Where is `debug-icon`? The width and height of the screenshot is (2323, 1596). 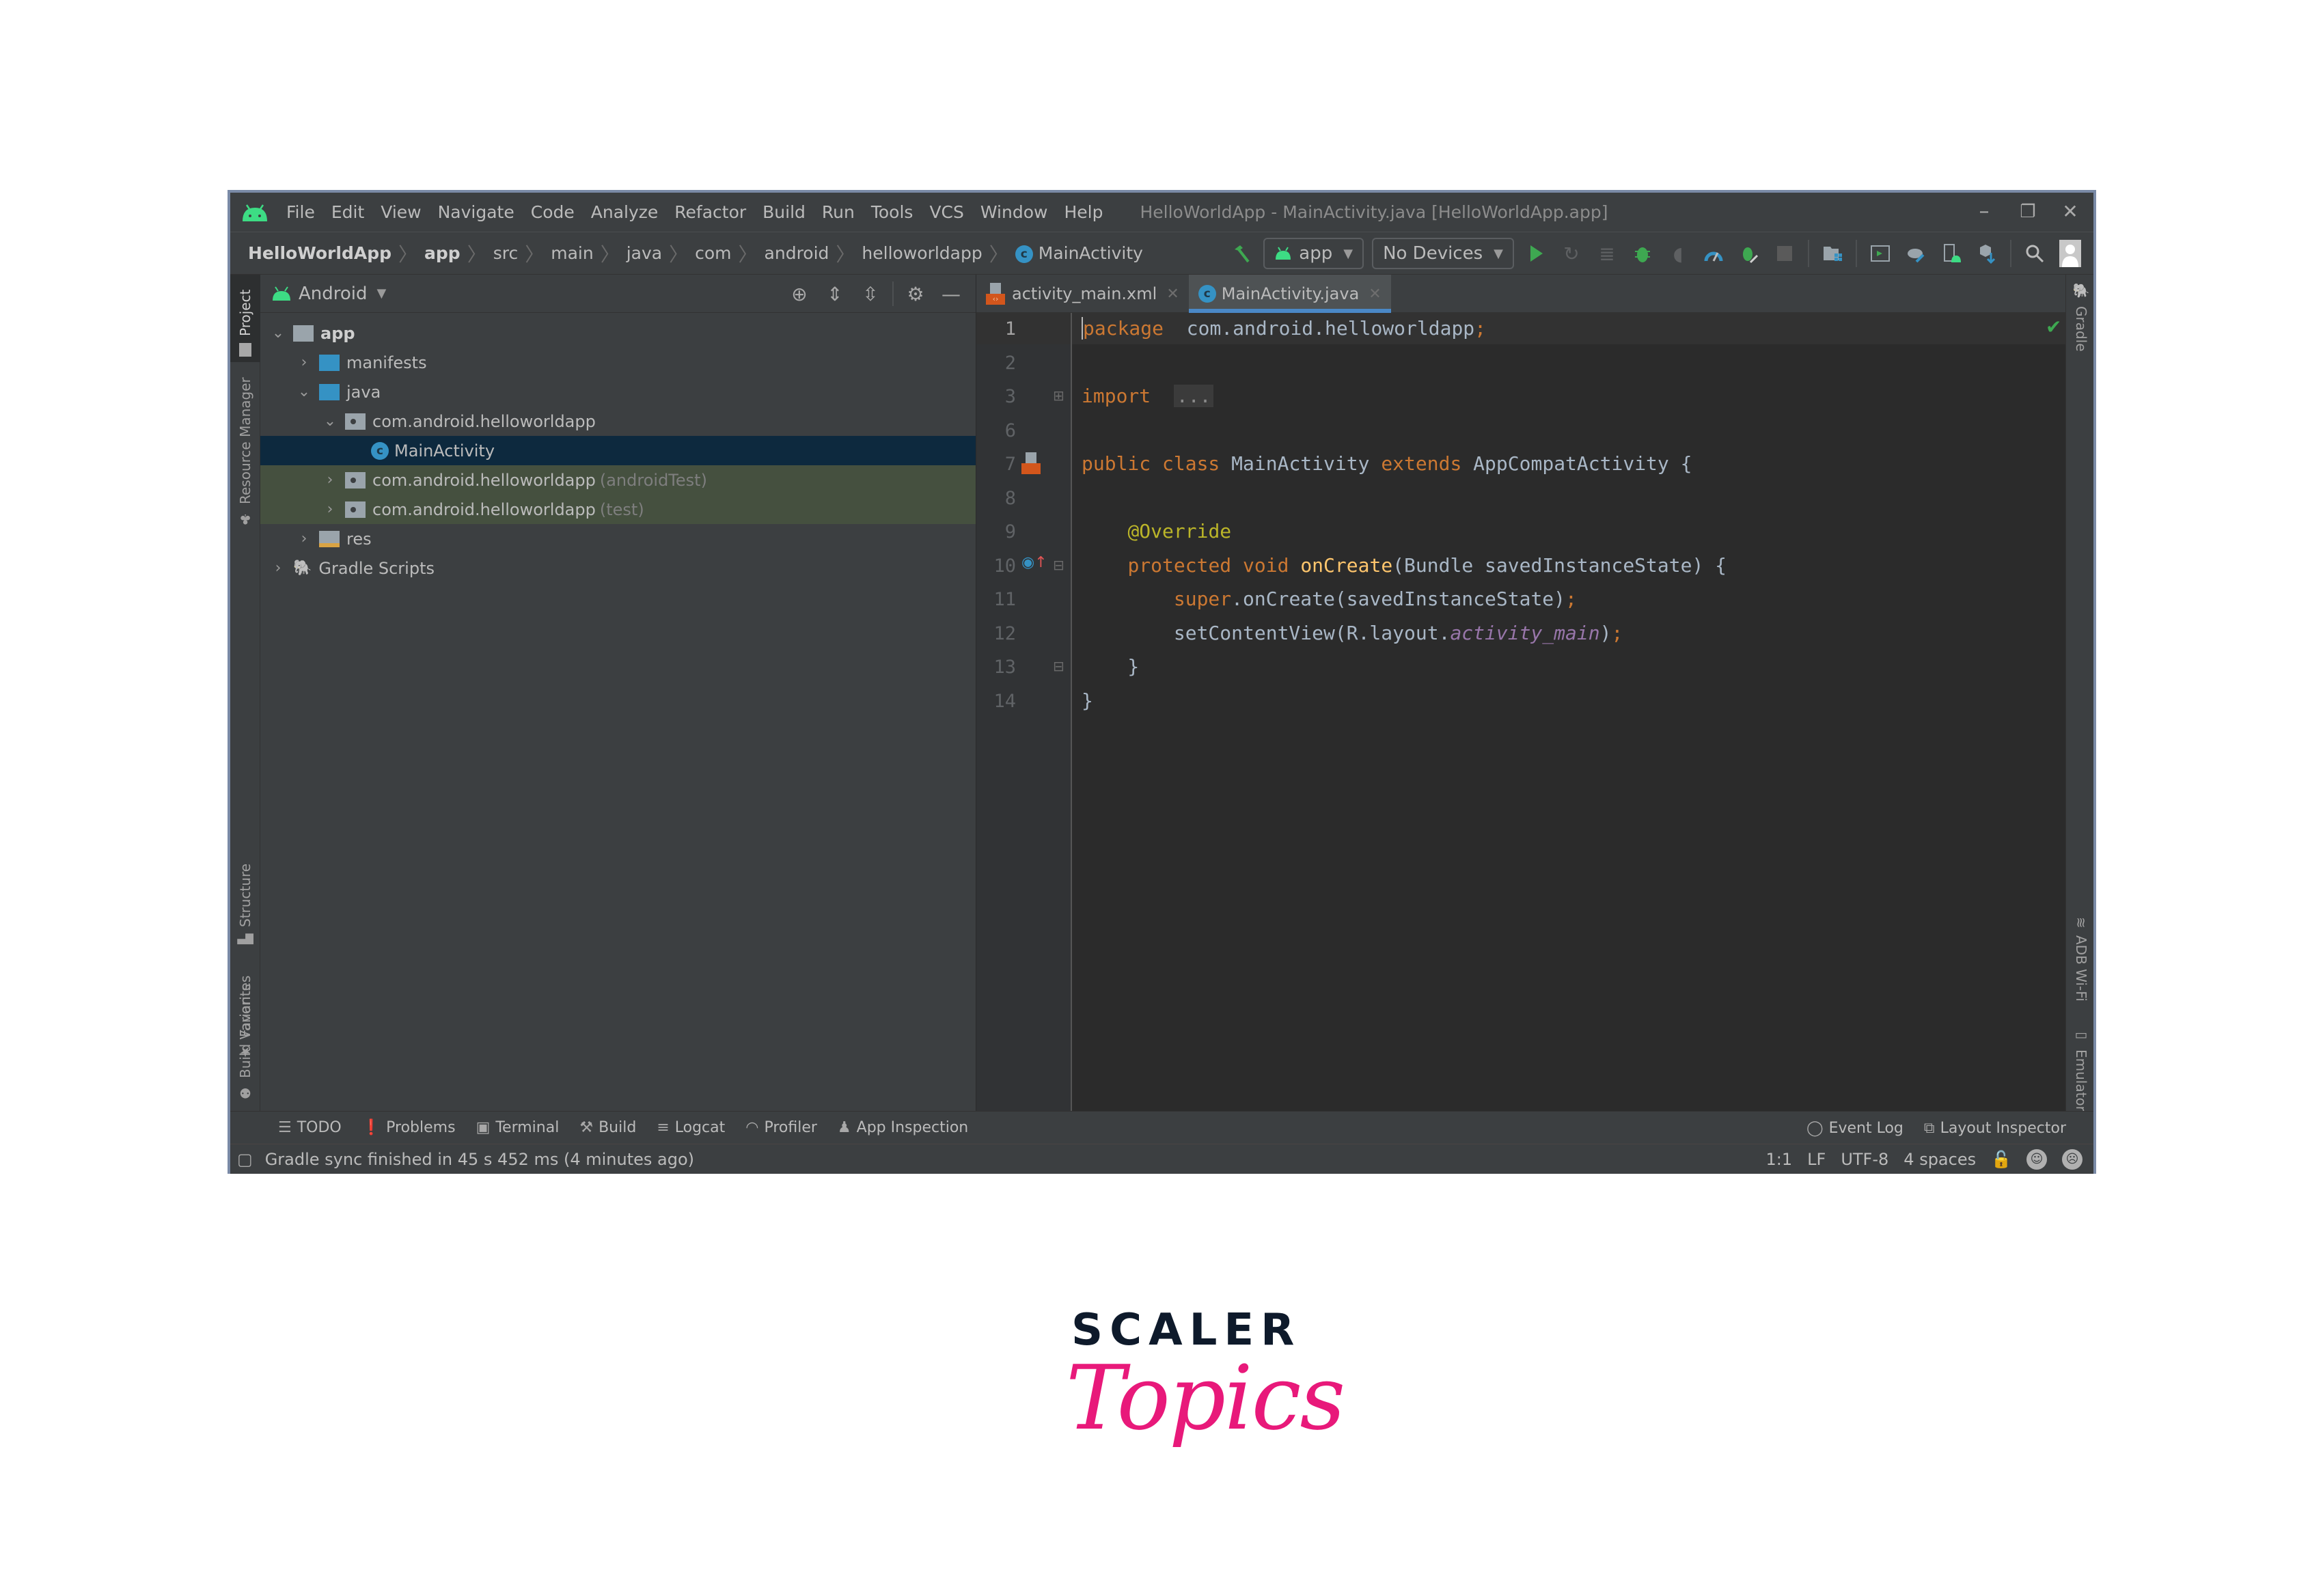
debug-icon is located at coordinates (1642, 253).